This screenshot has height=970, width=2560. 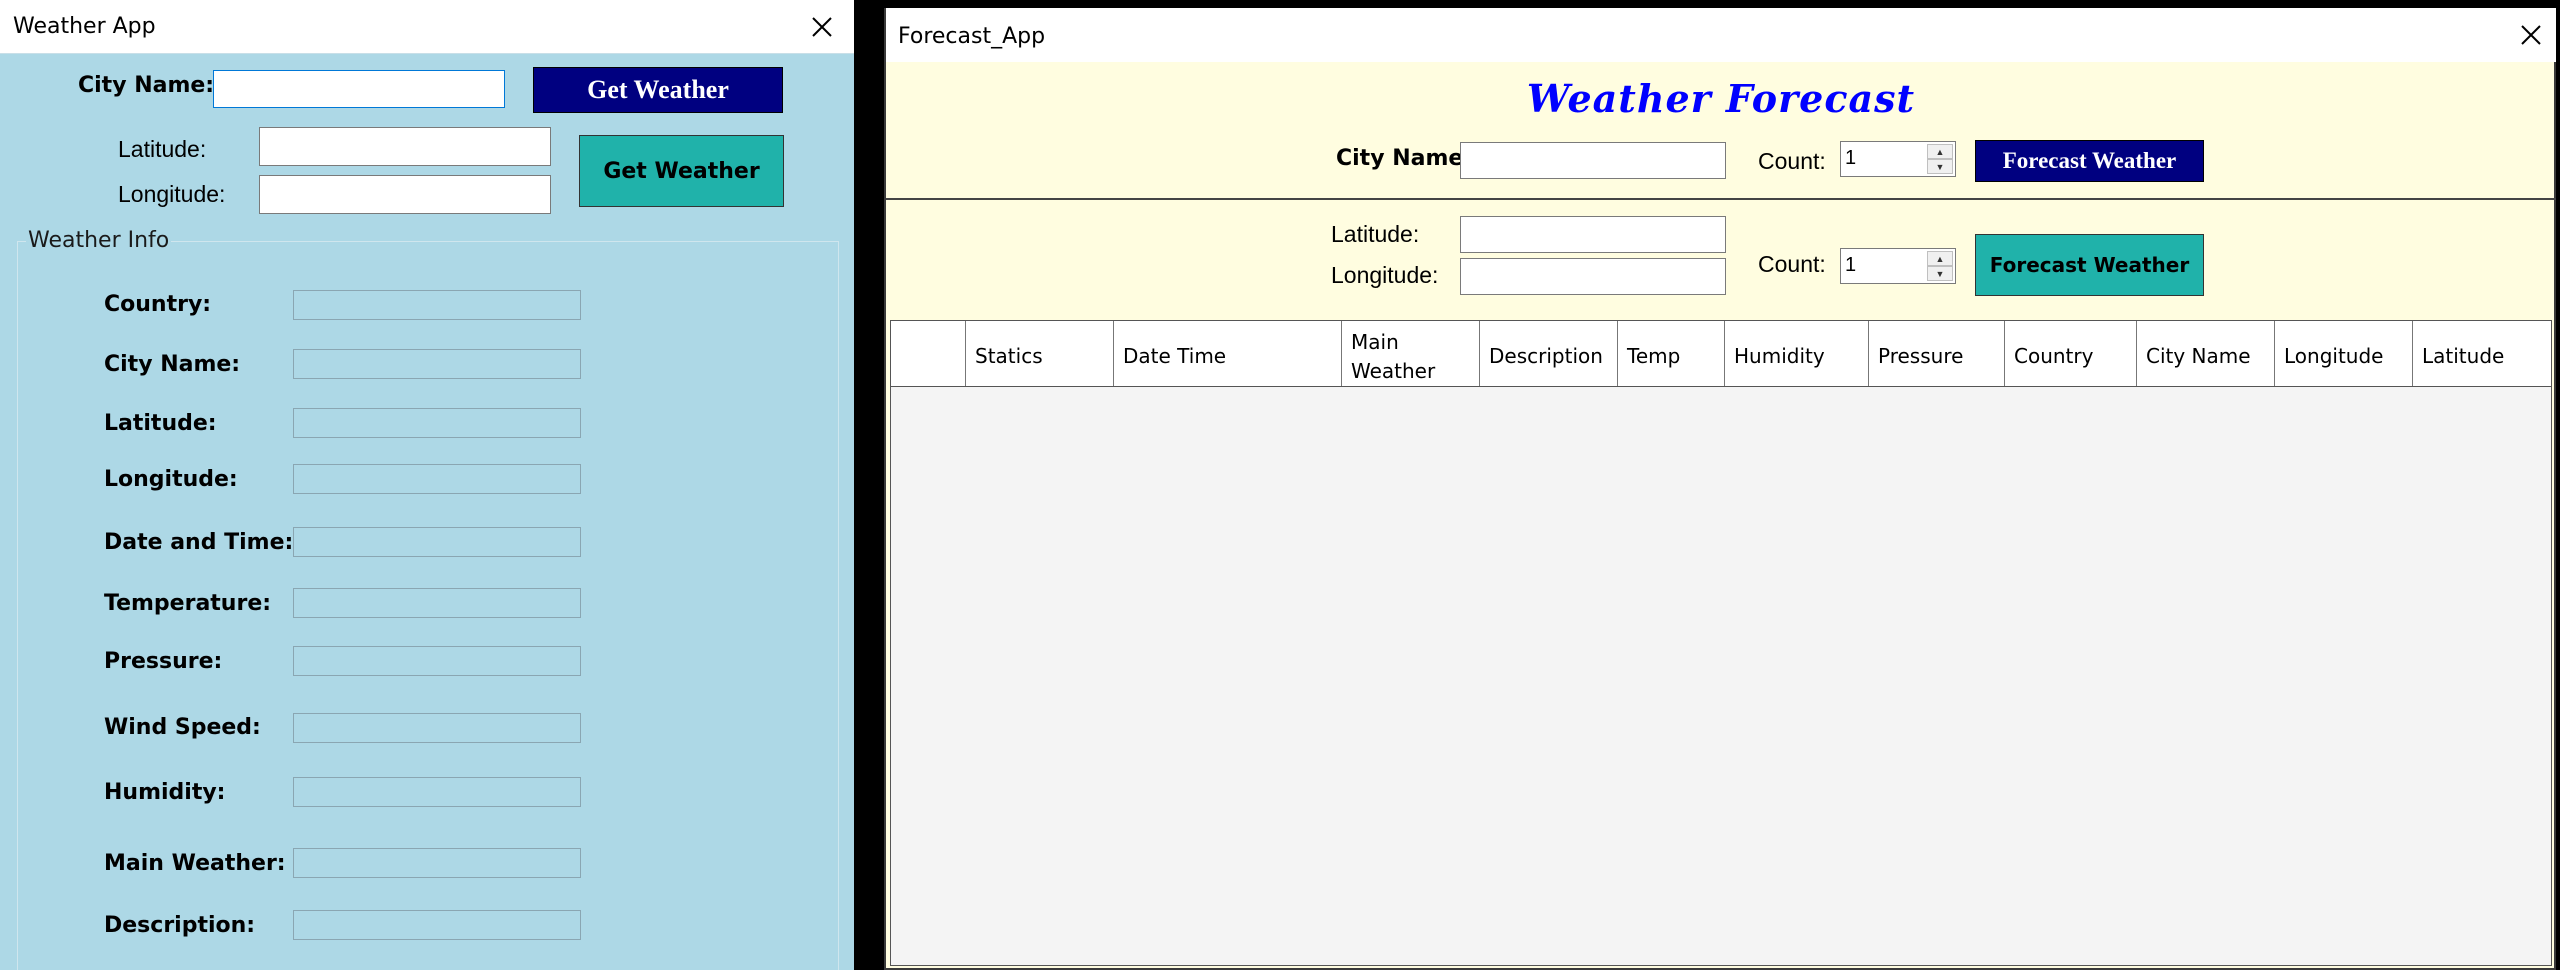 I want to click on humidity-field, so click(x=437, y=792).